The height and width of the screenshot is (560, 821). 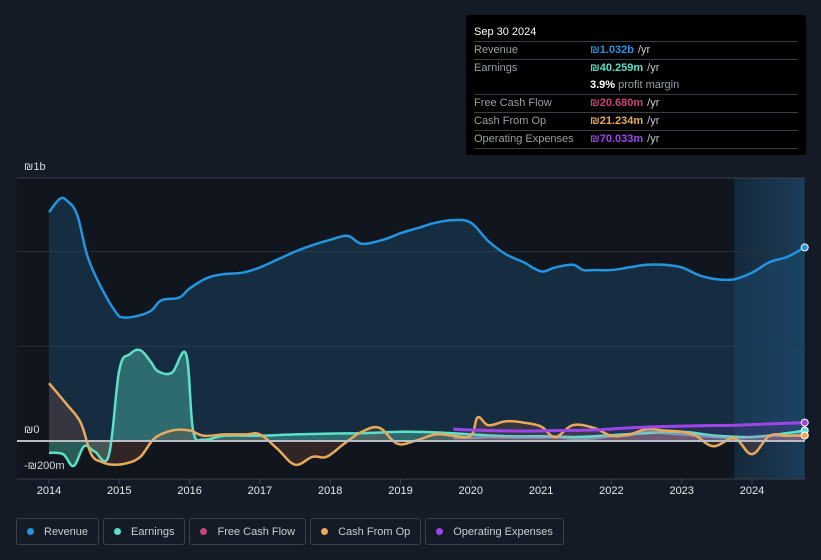 What do you see at coordinates (617, 103) in the screenshot?
I see `tooltip-value: ₪20.680m` at bounding box center [617, 103].